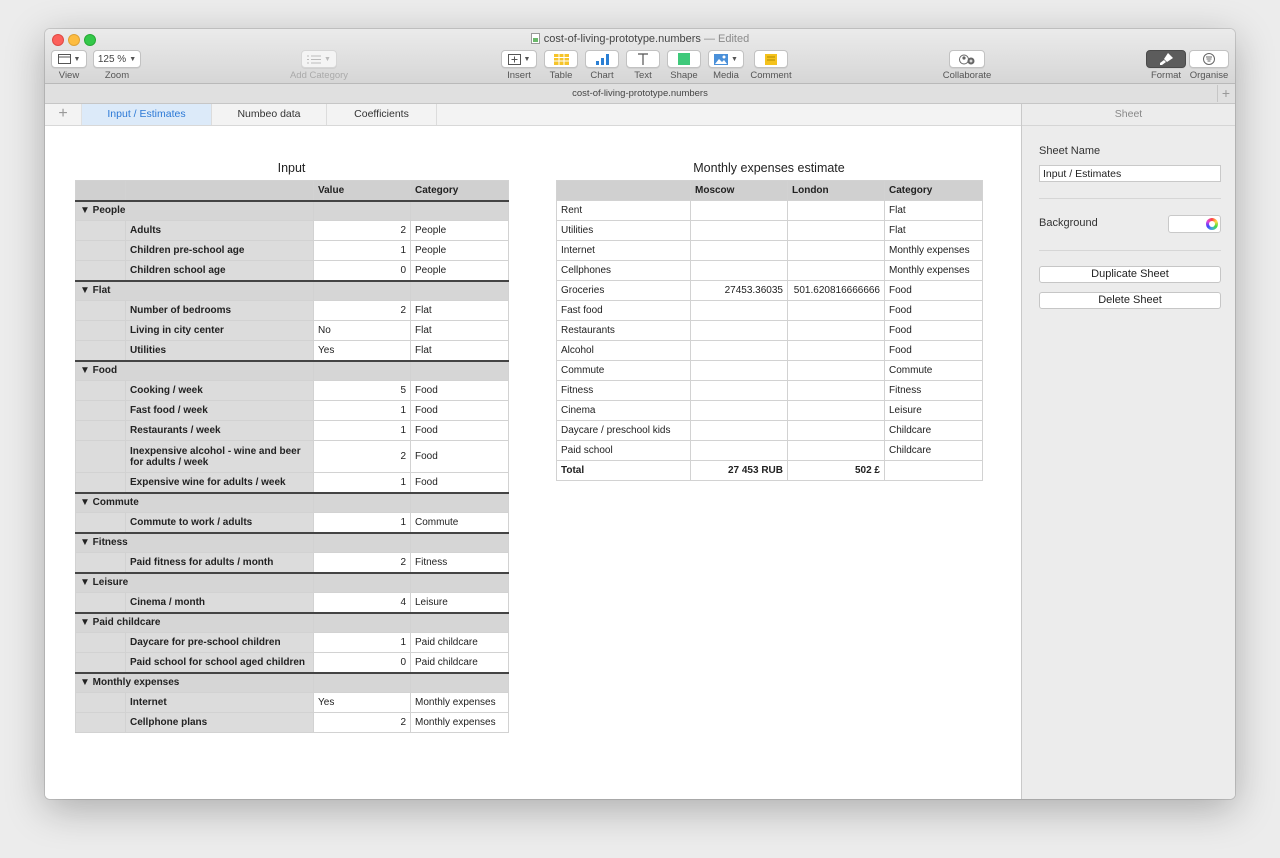 The image size is (1280, 858). I want to click on group-toggle-label: ▼ Leisure, so click(194, 582).